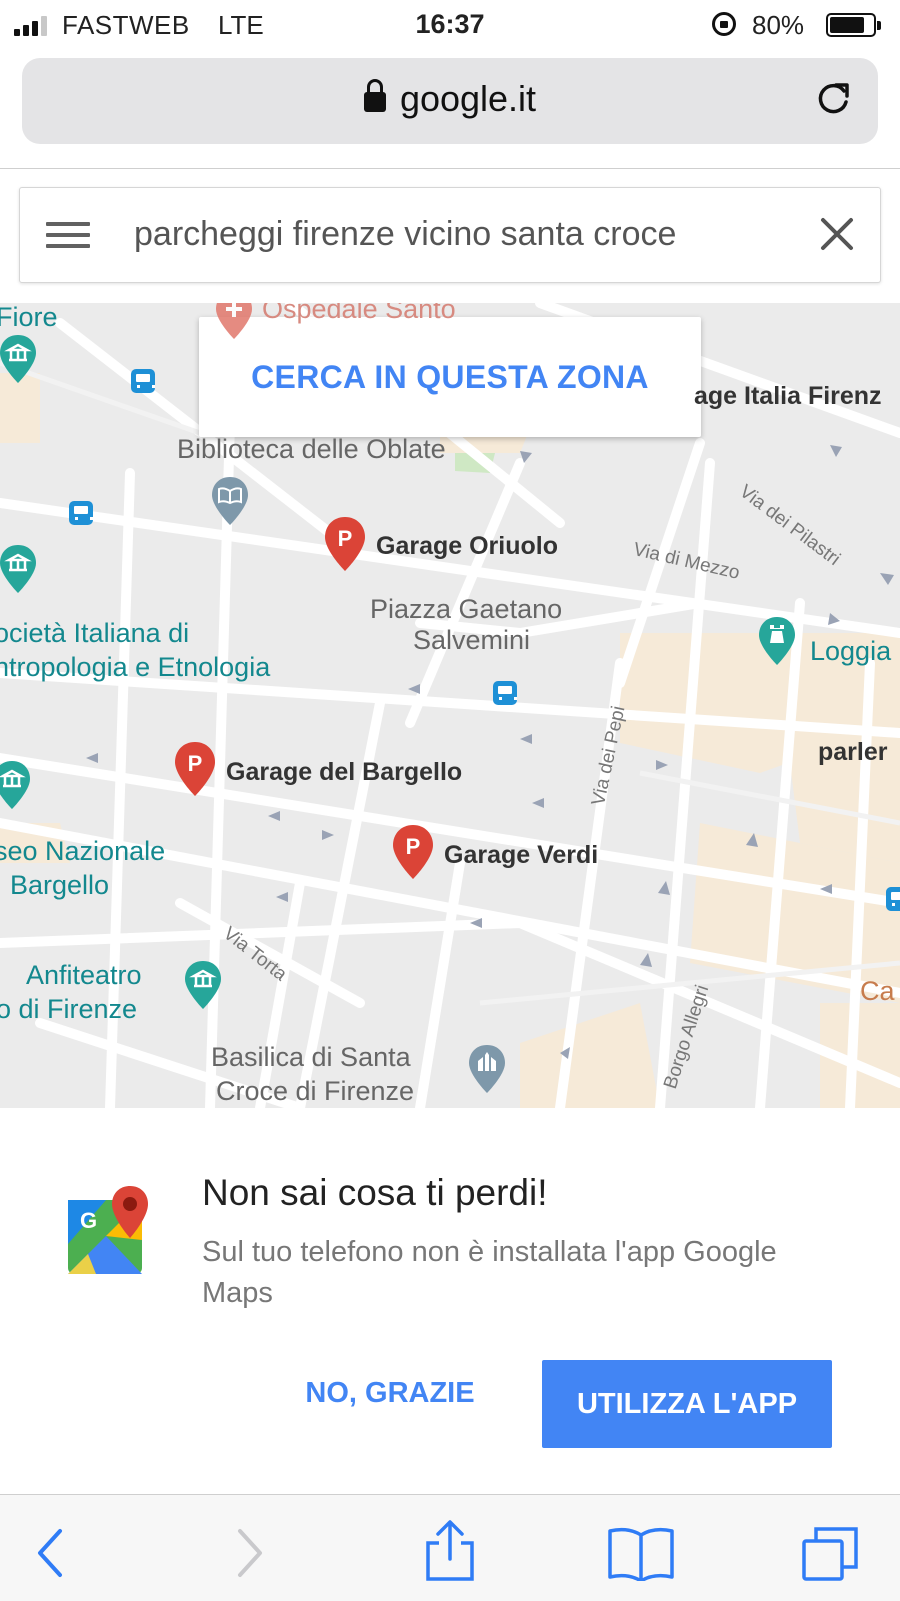 This screenshot has width=900, height=1601. I want to click on garage-label: Garage Oriuolo, so click(467, 546).